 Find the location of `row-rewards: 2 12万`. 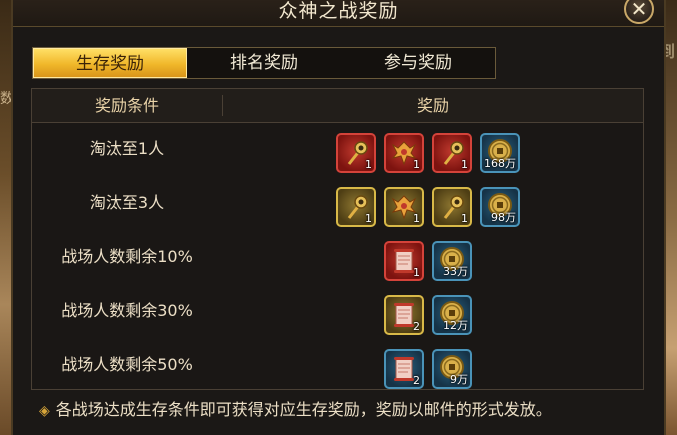

row-rewards: 2 12万 is located at coordinates (337, 311).